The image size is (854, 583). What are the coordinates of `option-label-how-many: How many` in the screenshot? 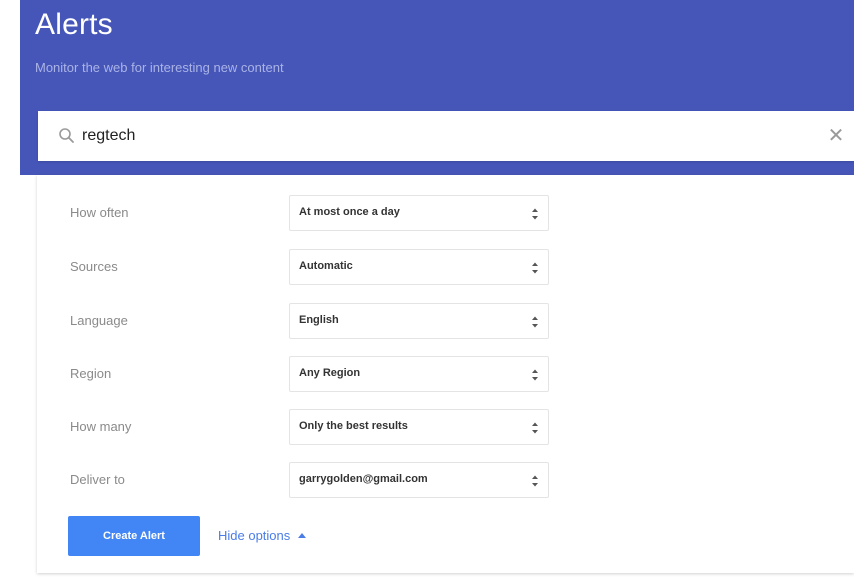 It's located at (101, 426).